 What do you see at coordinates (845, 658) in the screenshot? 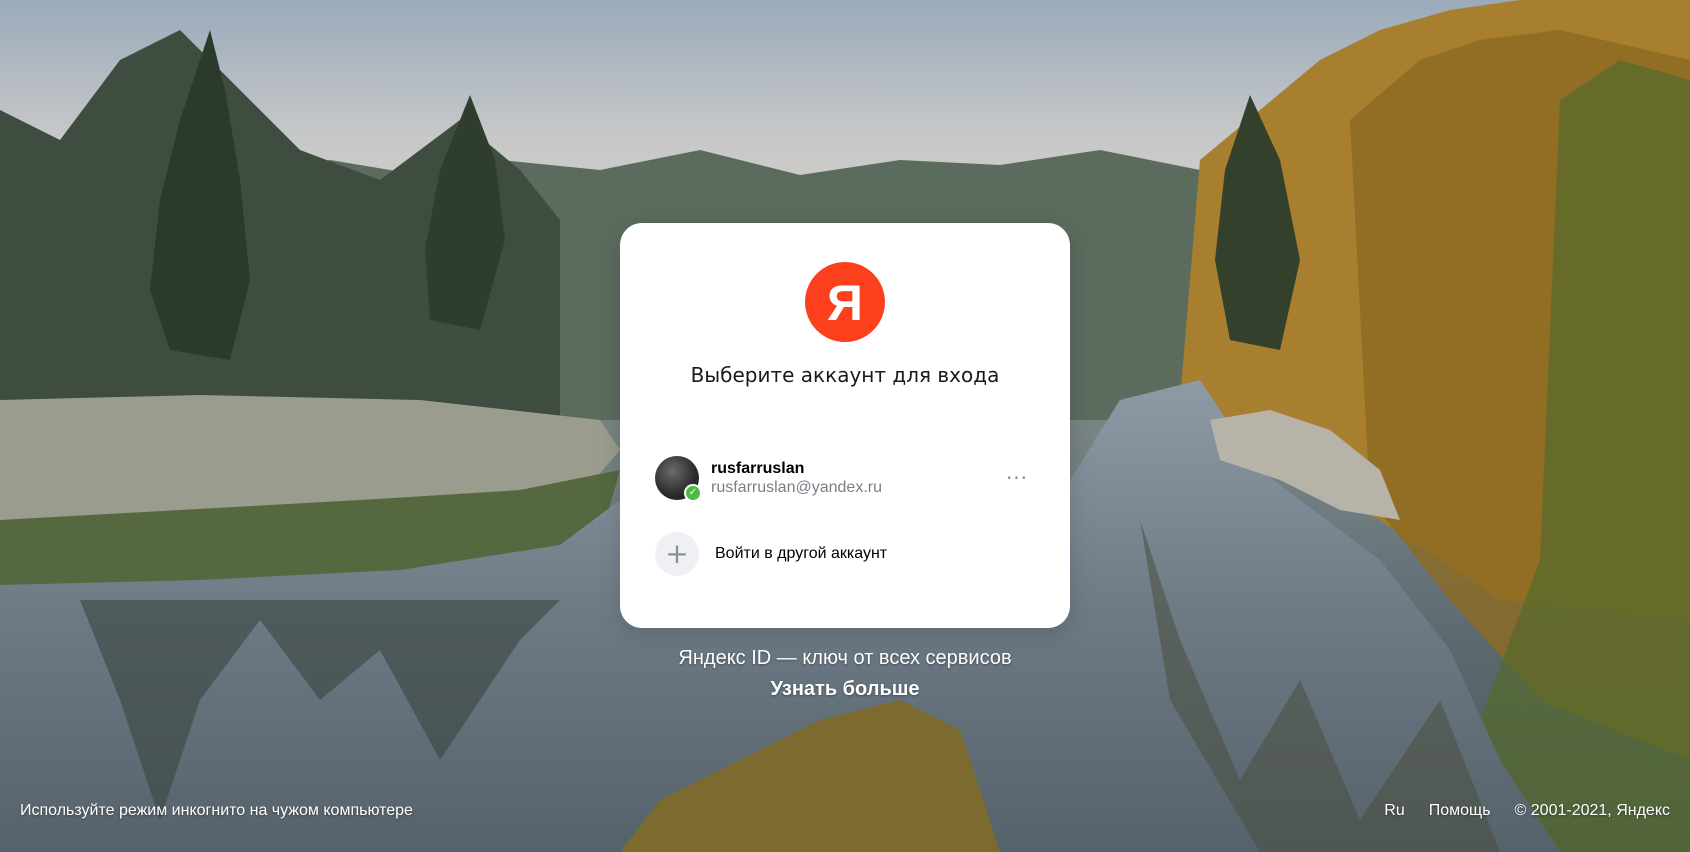
I see `promo-text: Яндекс ID — ключ от всех сервисов` at bounding box center [845, 658].